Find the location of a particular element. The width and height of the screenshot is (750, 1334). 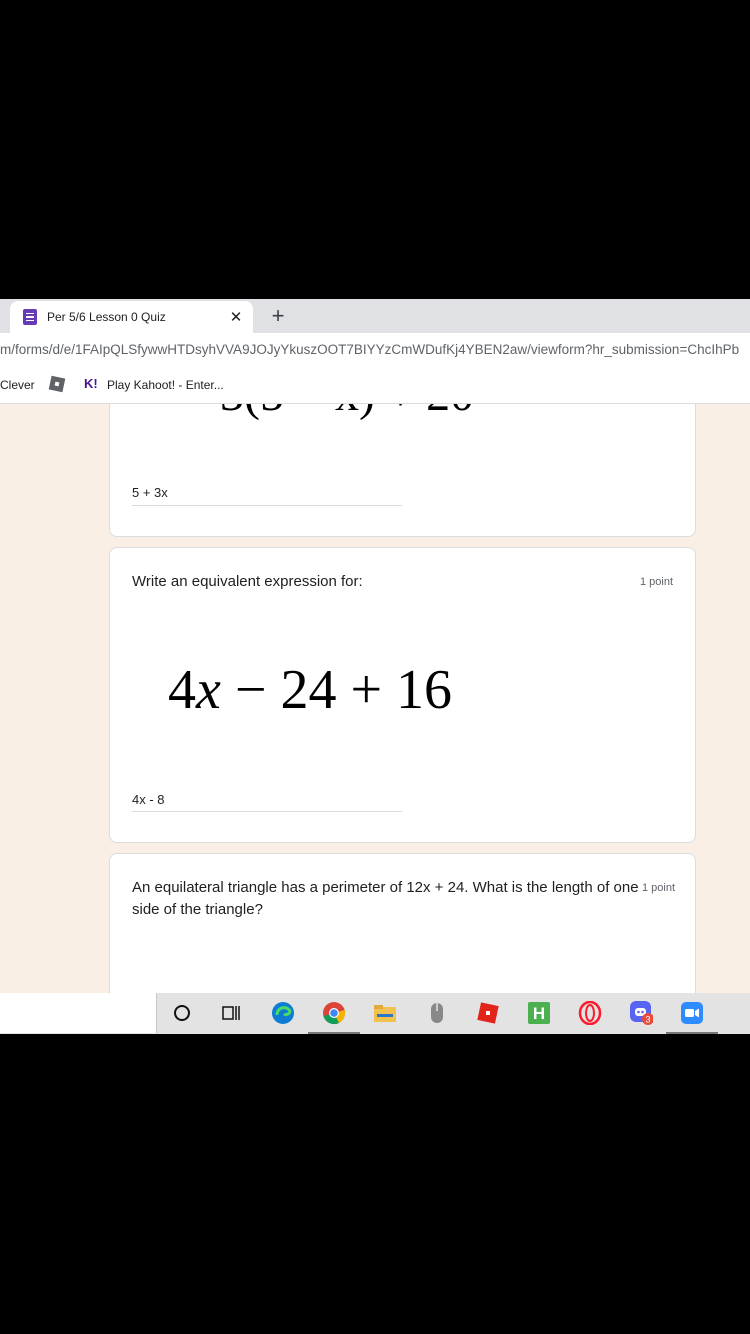

chrome-icon is located at coordinates (334, 1017).